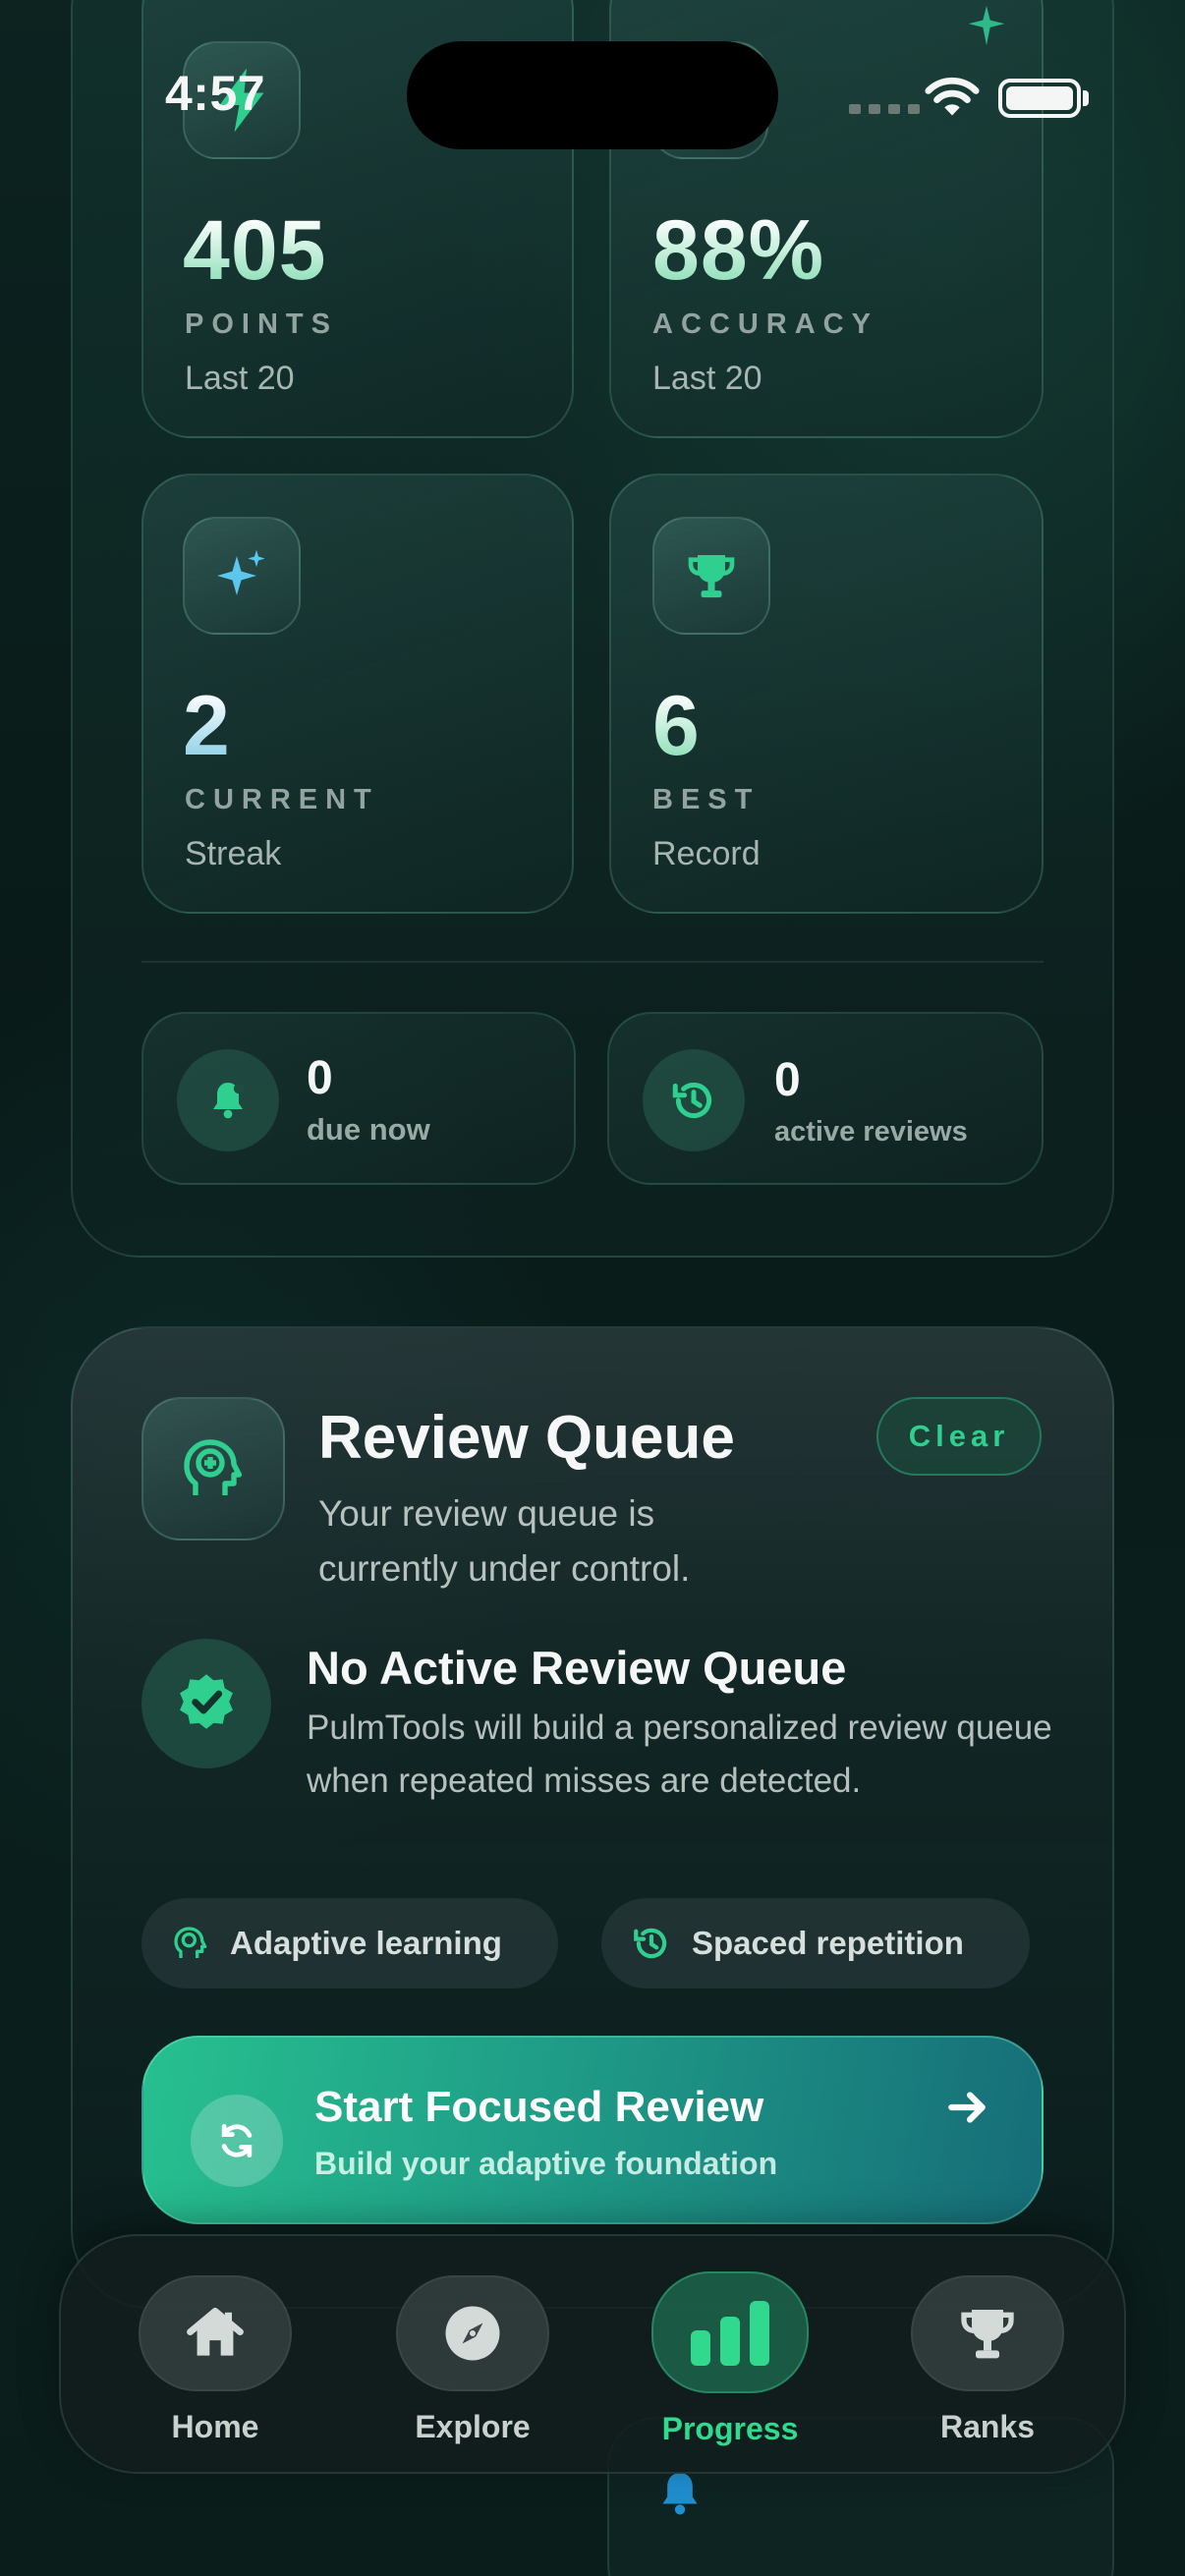 This screenshot has width=1185, height=2576. What do you see at coordinates (707, 378) in the screenshot?
I see `accuracy-sub: Last 20` at bounding box center [707, 378].